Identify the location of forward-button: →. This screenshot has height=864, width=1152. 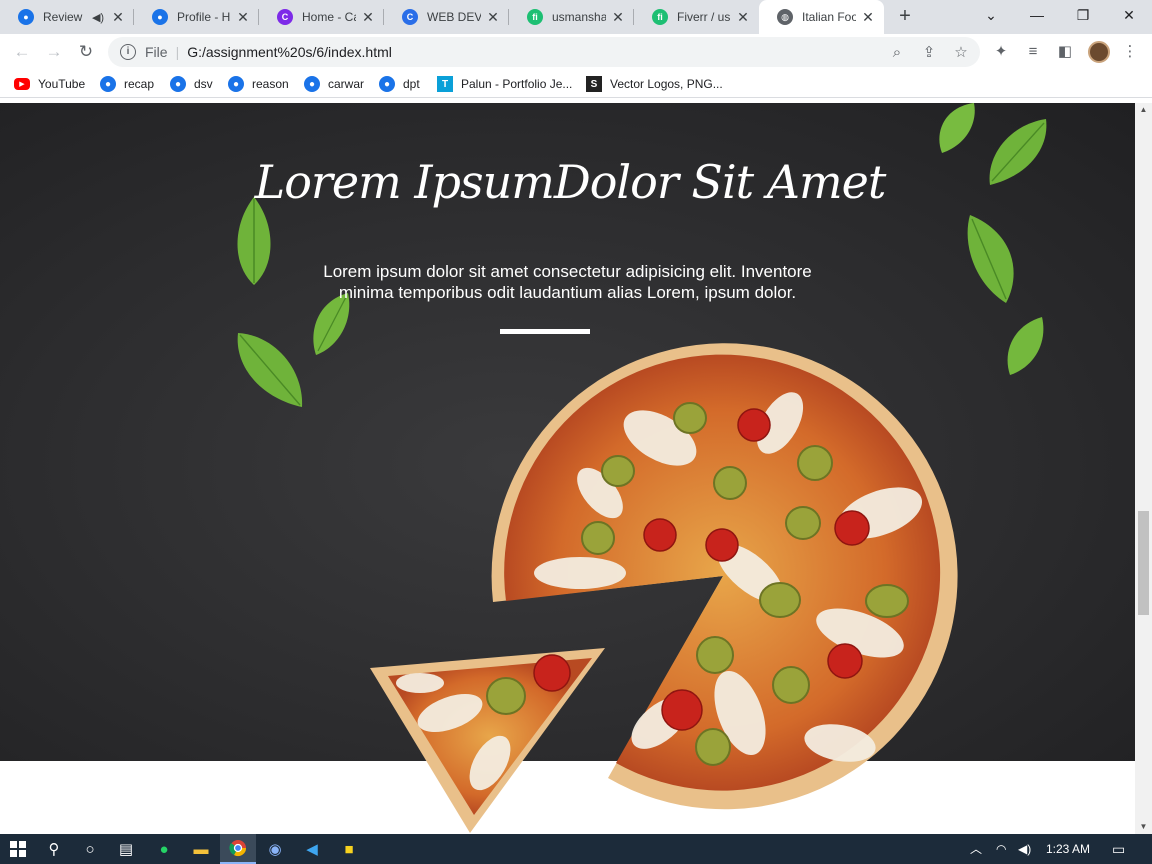
(54, 52).